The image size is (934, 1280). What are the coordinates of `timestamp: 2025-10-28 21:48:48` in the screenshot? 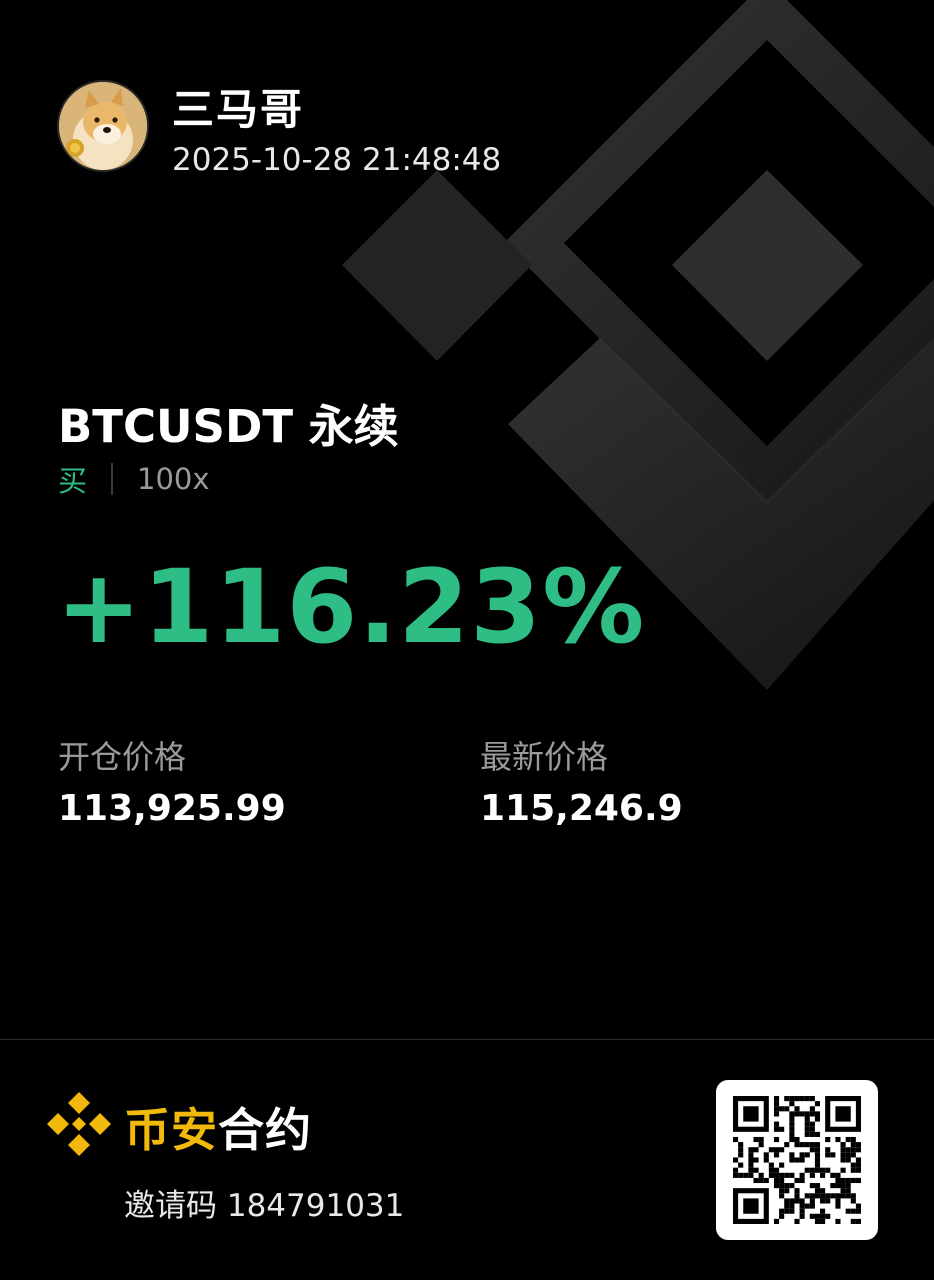 It's located at (337, 160).